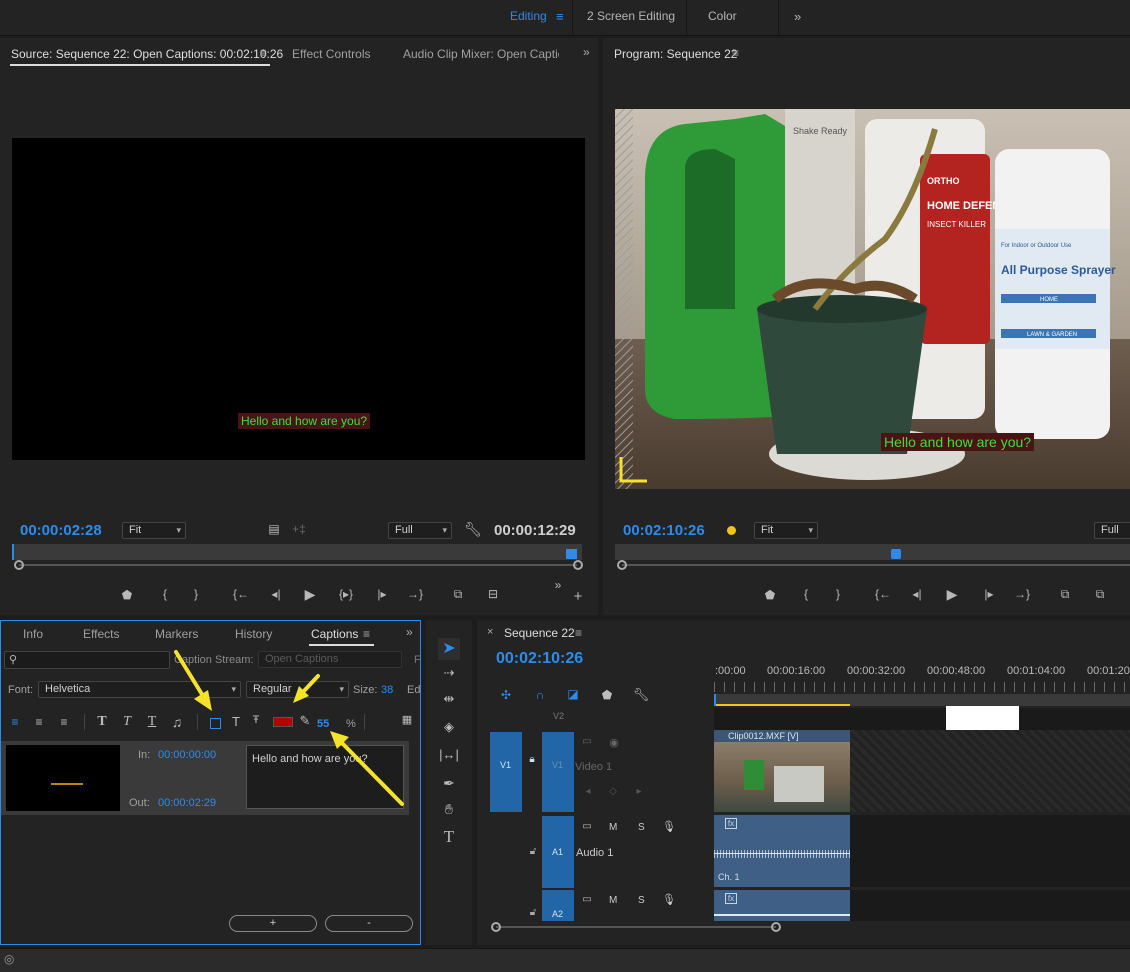 This screenshot has height=972, width=1130. I want to click on wrench-icon: 🔧︎, so click(641, 695).